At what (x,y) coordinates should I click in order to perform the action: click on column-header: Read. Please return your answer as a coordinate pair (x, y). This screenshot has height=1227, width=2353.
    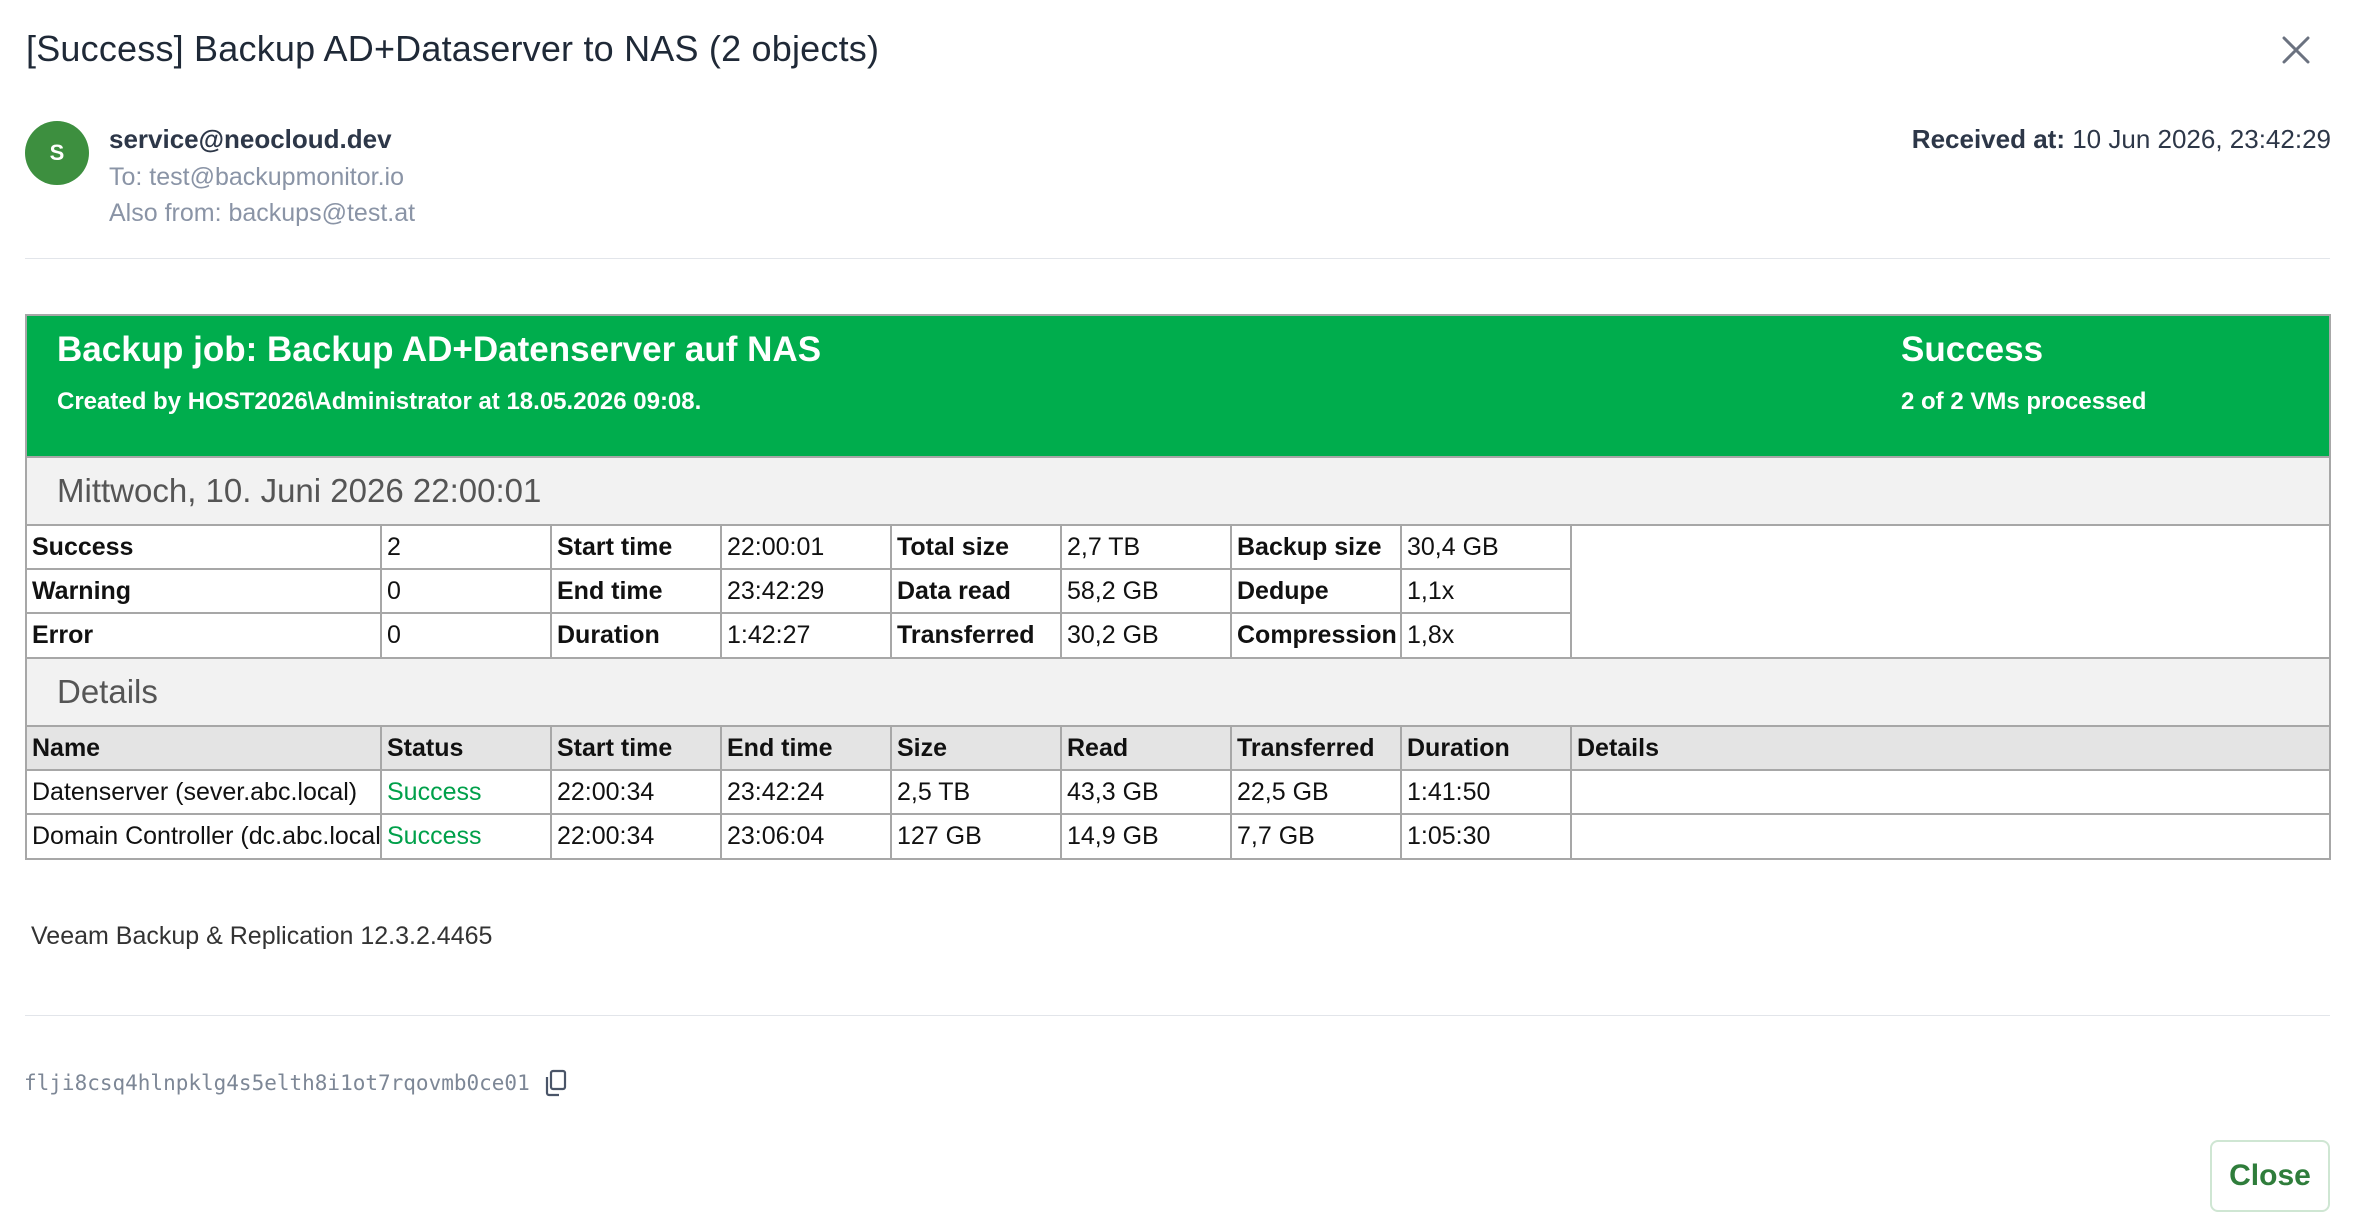
    Looking at the image, I should click on (1146, 748).